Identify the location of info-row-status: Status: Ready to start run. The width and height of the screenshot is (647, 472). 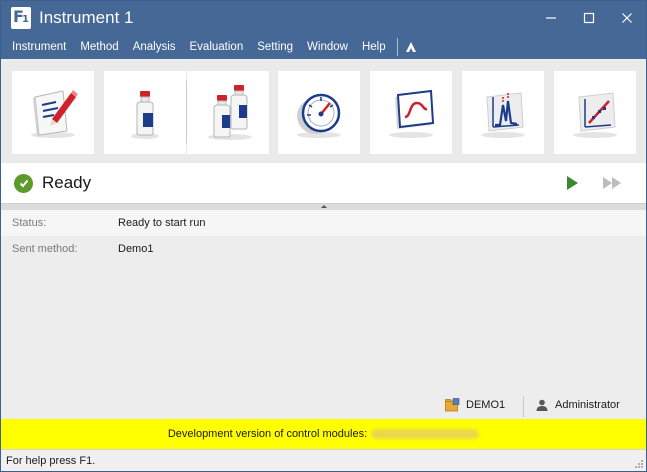
(323, 223).